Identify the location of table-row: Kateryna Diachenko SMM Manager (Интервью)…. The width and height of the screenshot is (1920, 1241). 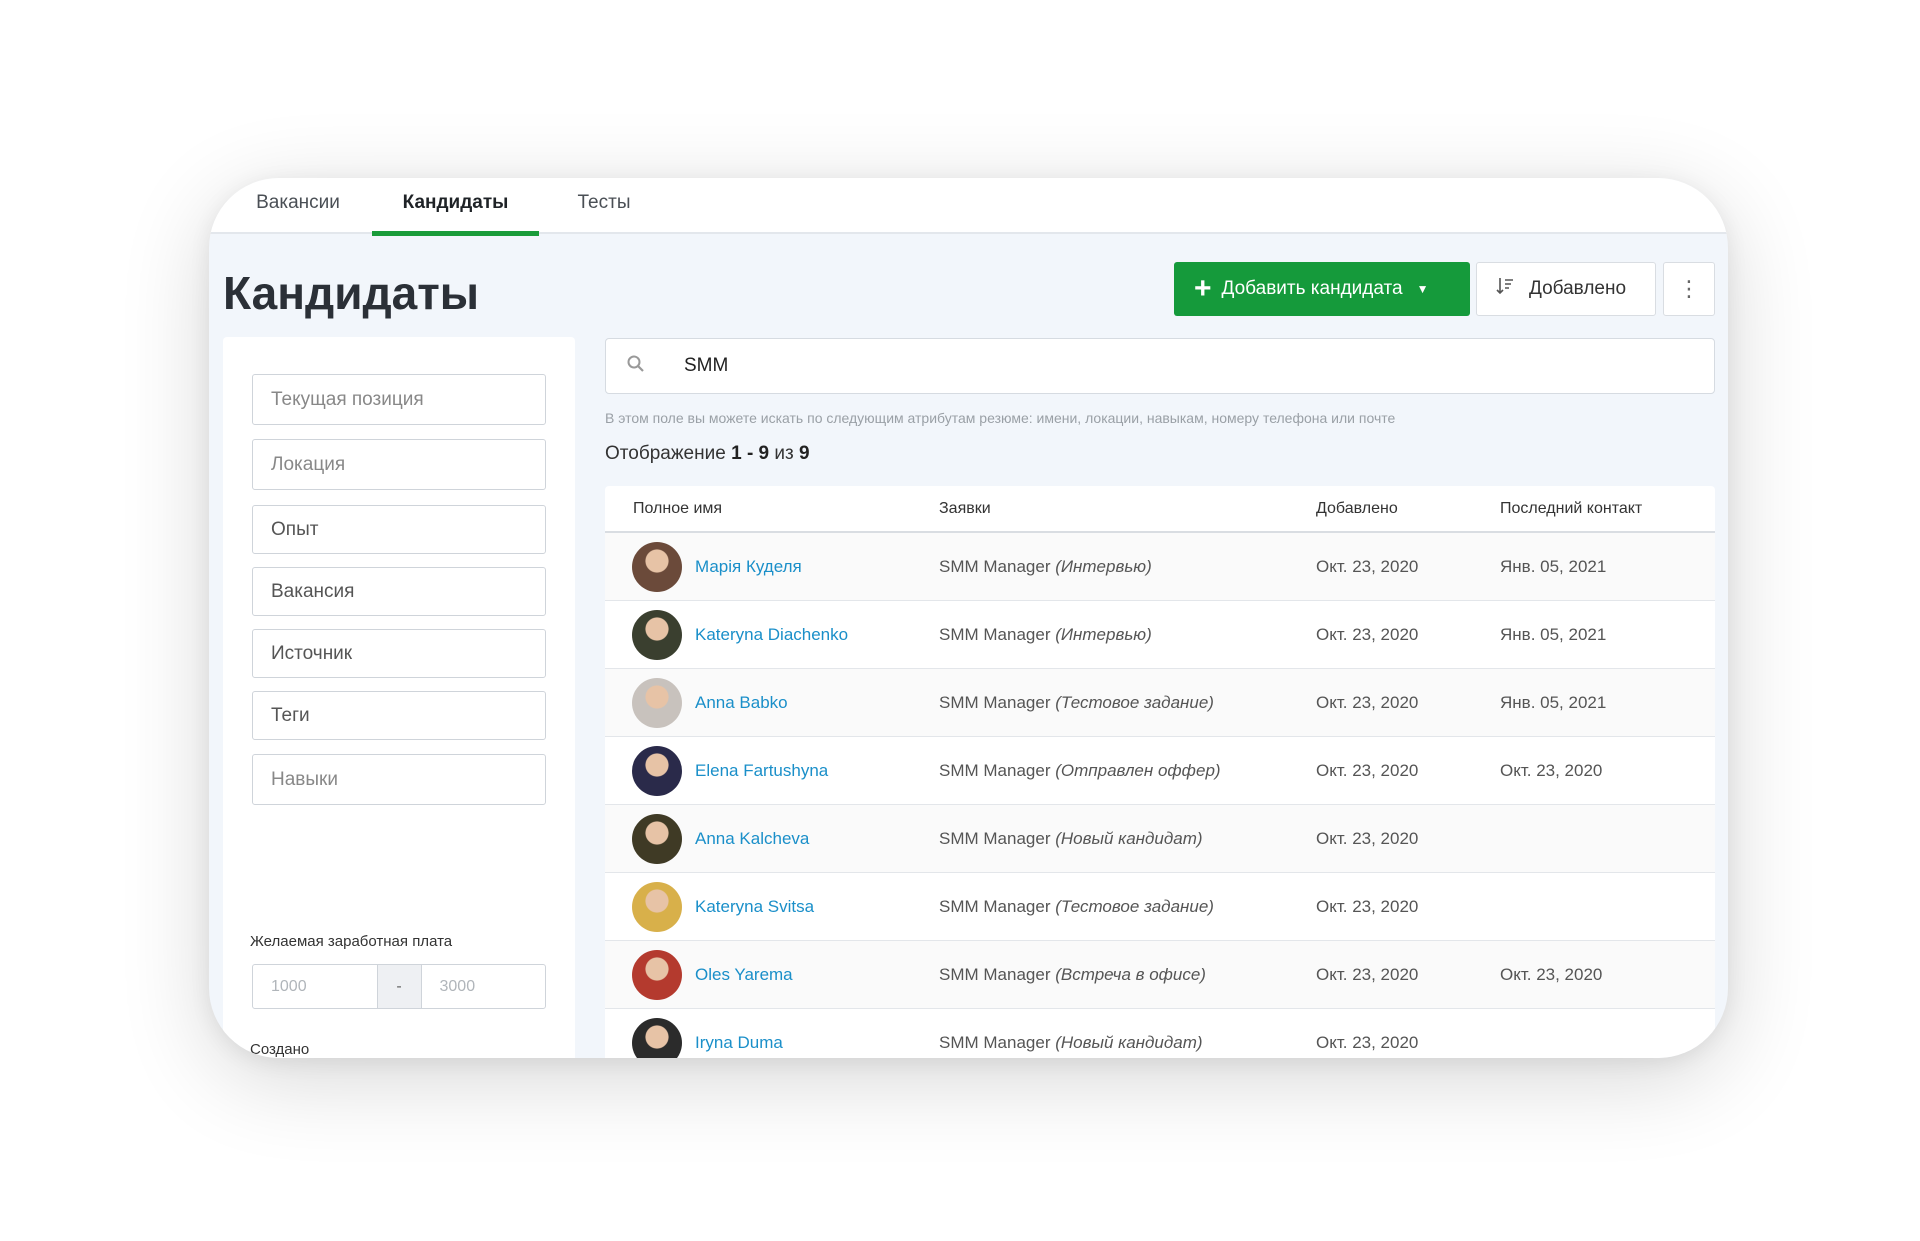
(1160, 635).